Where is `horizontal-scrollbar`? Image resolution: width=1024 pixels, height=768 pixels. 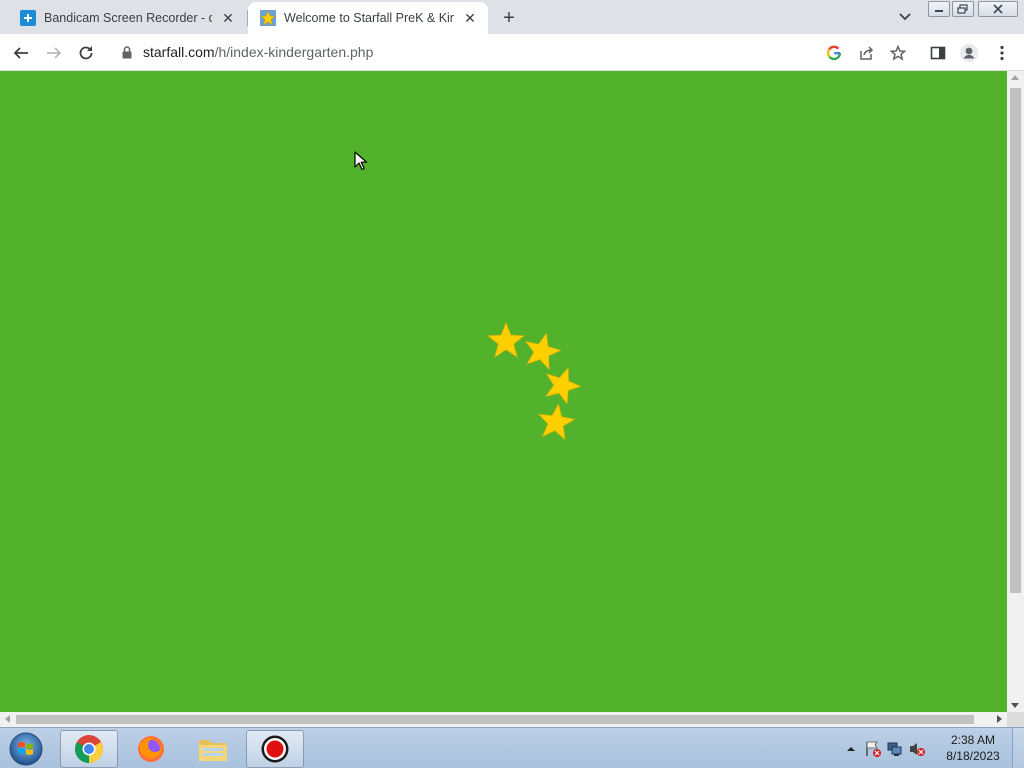
horizontal-scrollbar is located at coordinates (503, 719).